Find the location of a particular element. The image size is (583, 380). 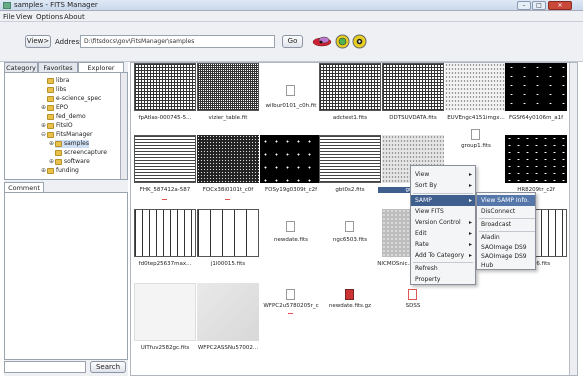

file-name: SDSS is located at coordinates (413, 306).